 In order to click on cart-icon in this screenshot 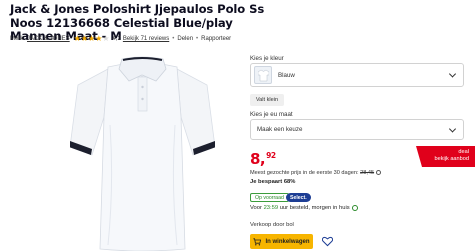, I will do `click(257, 241)`.